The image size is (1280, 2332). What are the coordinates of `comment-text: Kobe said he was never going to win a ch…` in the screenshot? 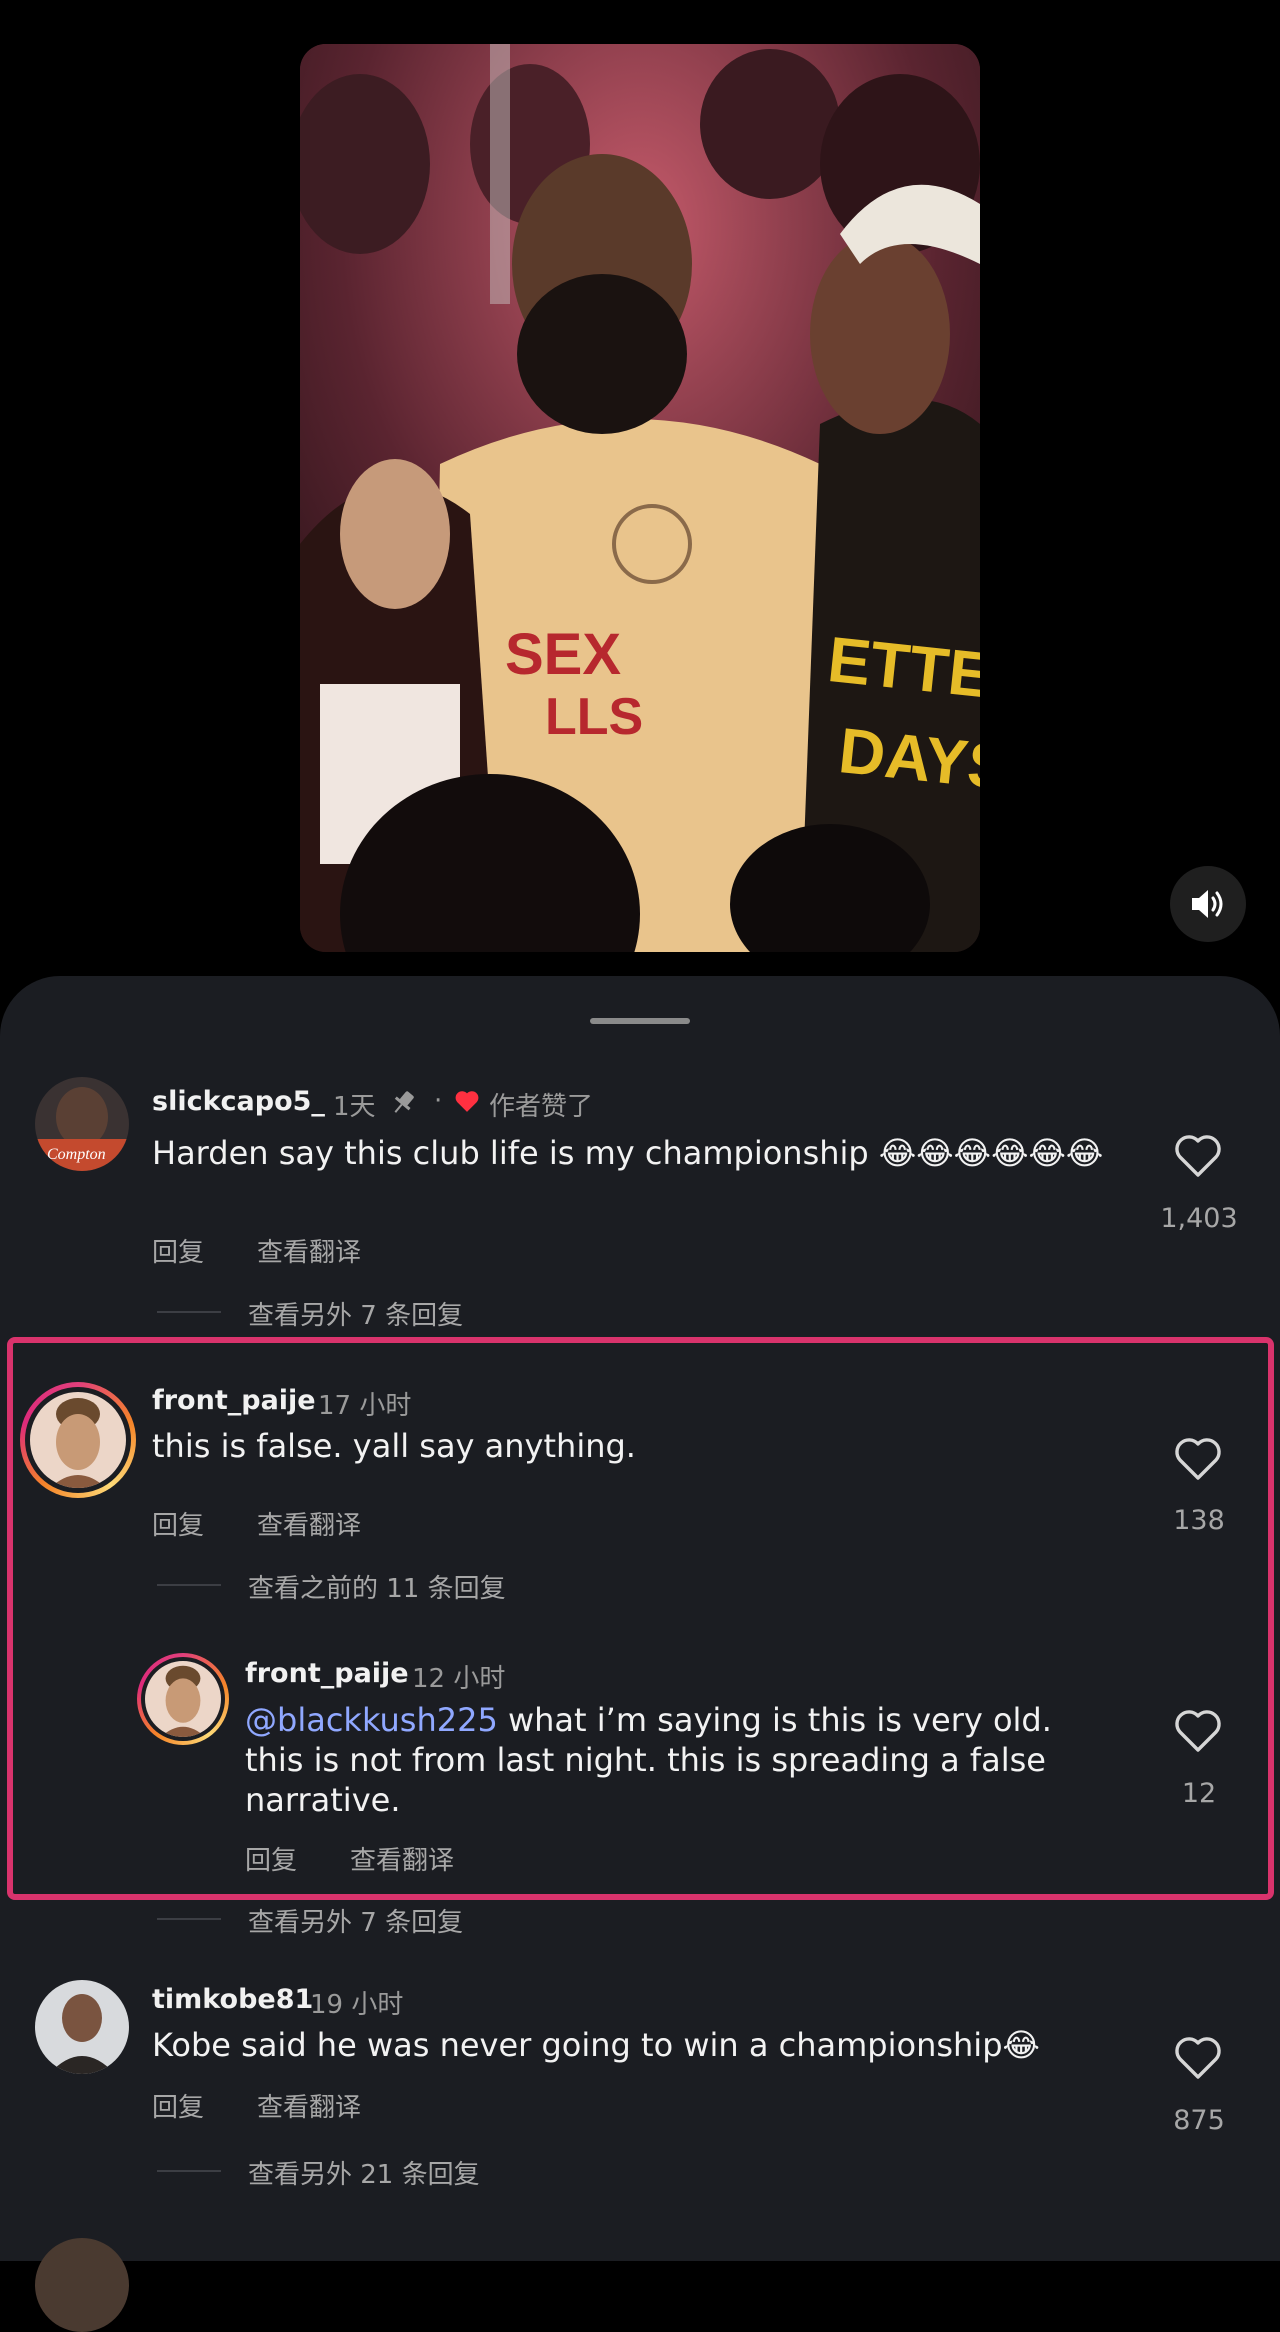 It's located at (596, 2045).